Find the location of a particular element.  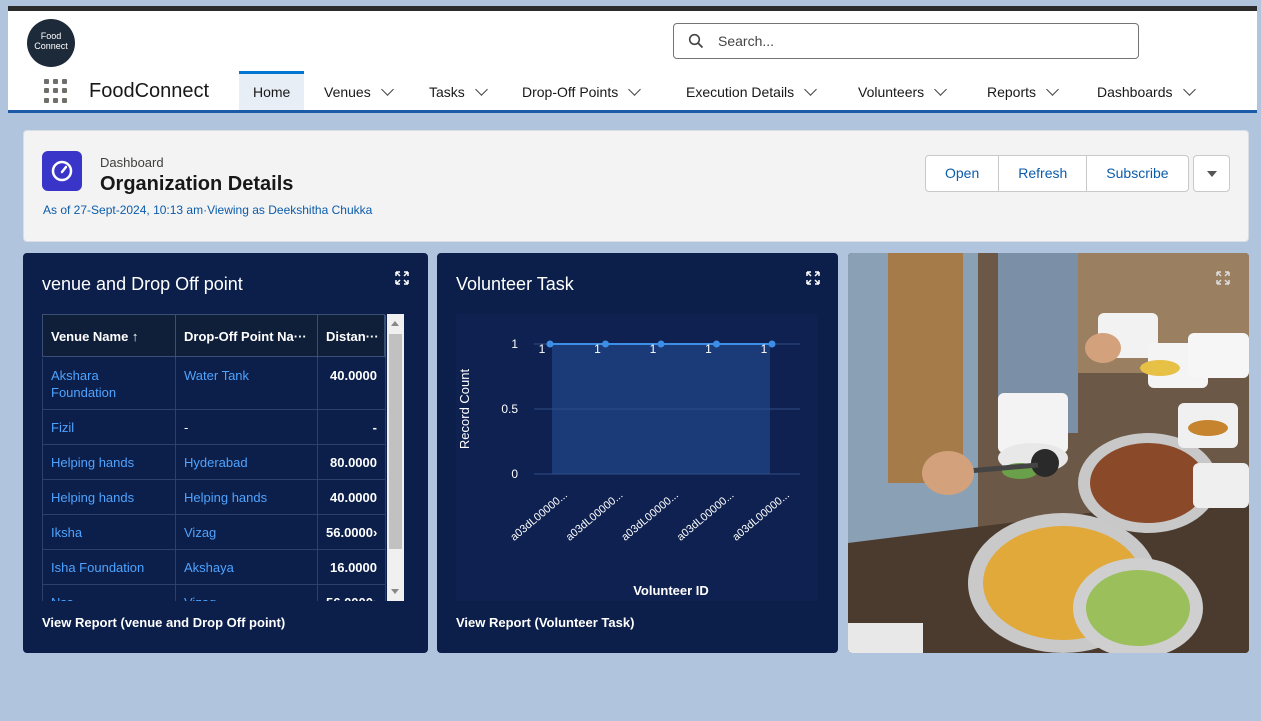

tab-execution-details: Execution Details is located at coordinates (750, 90).